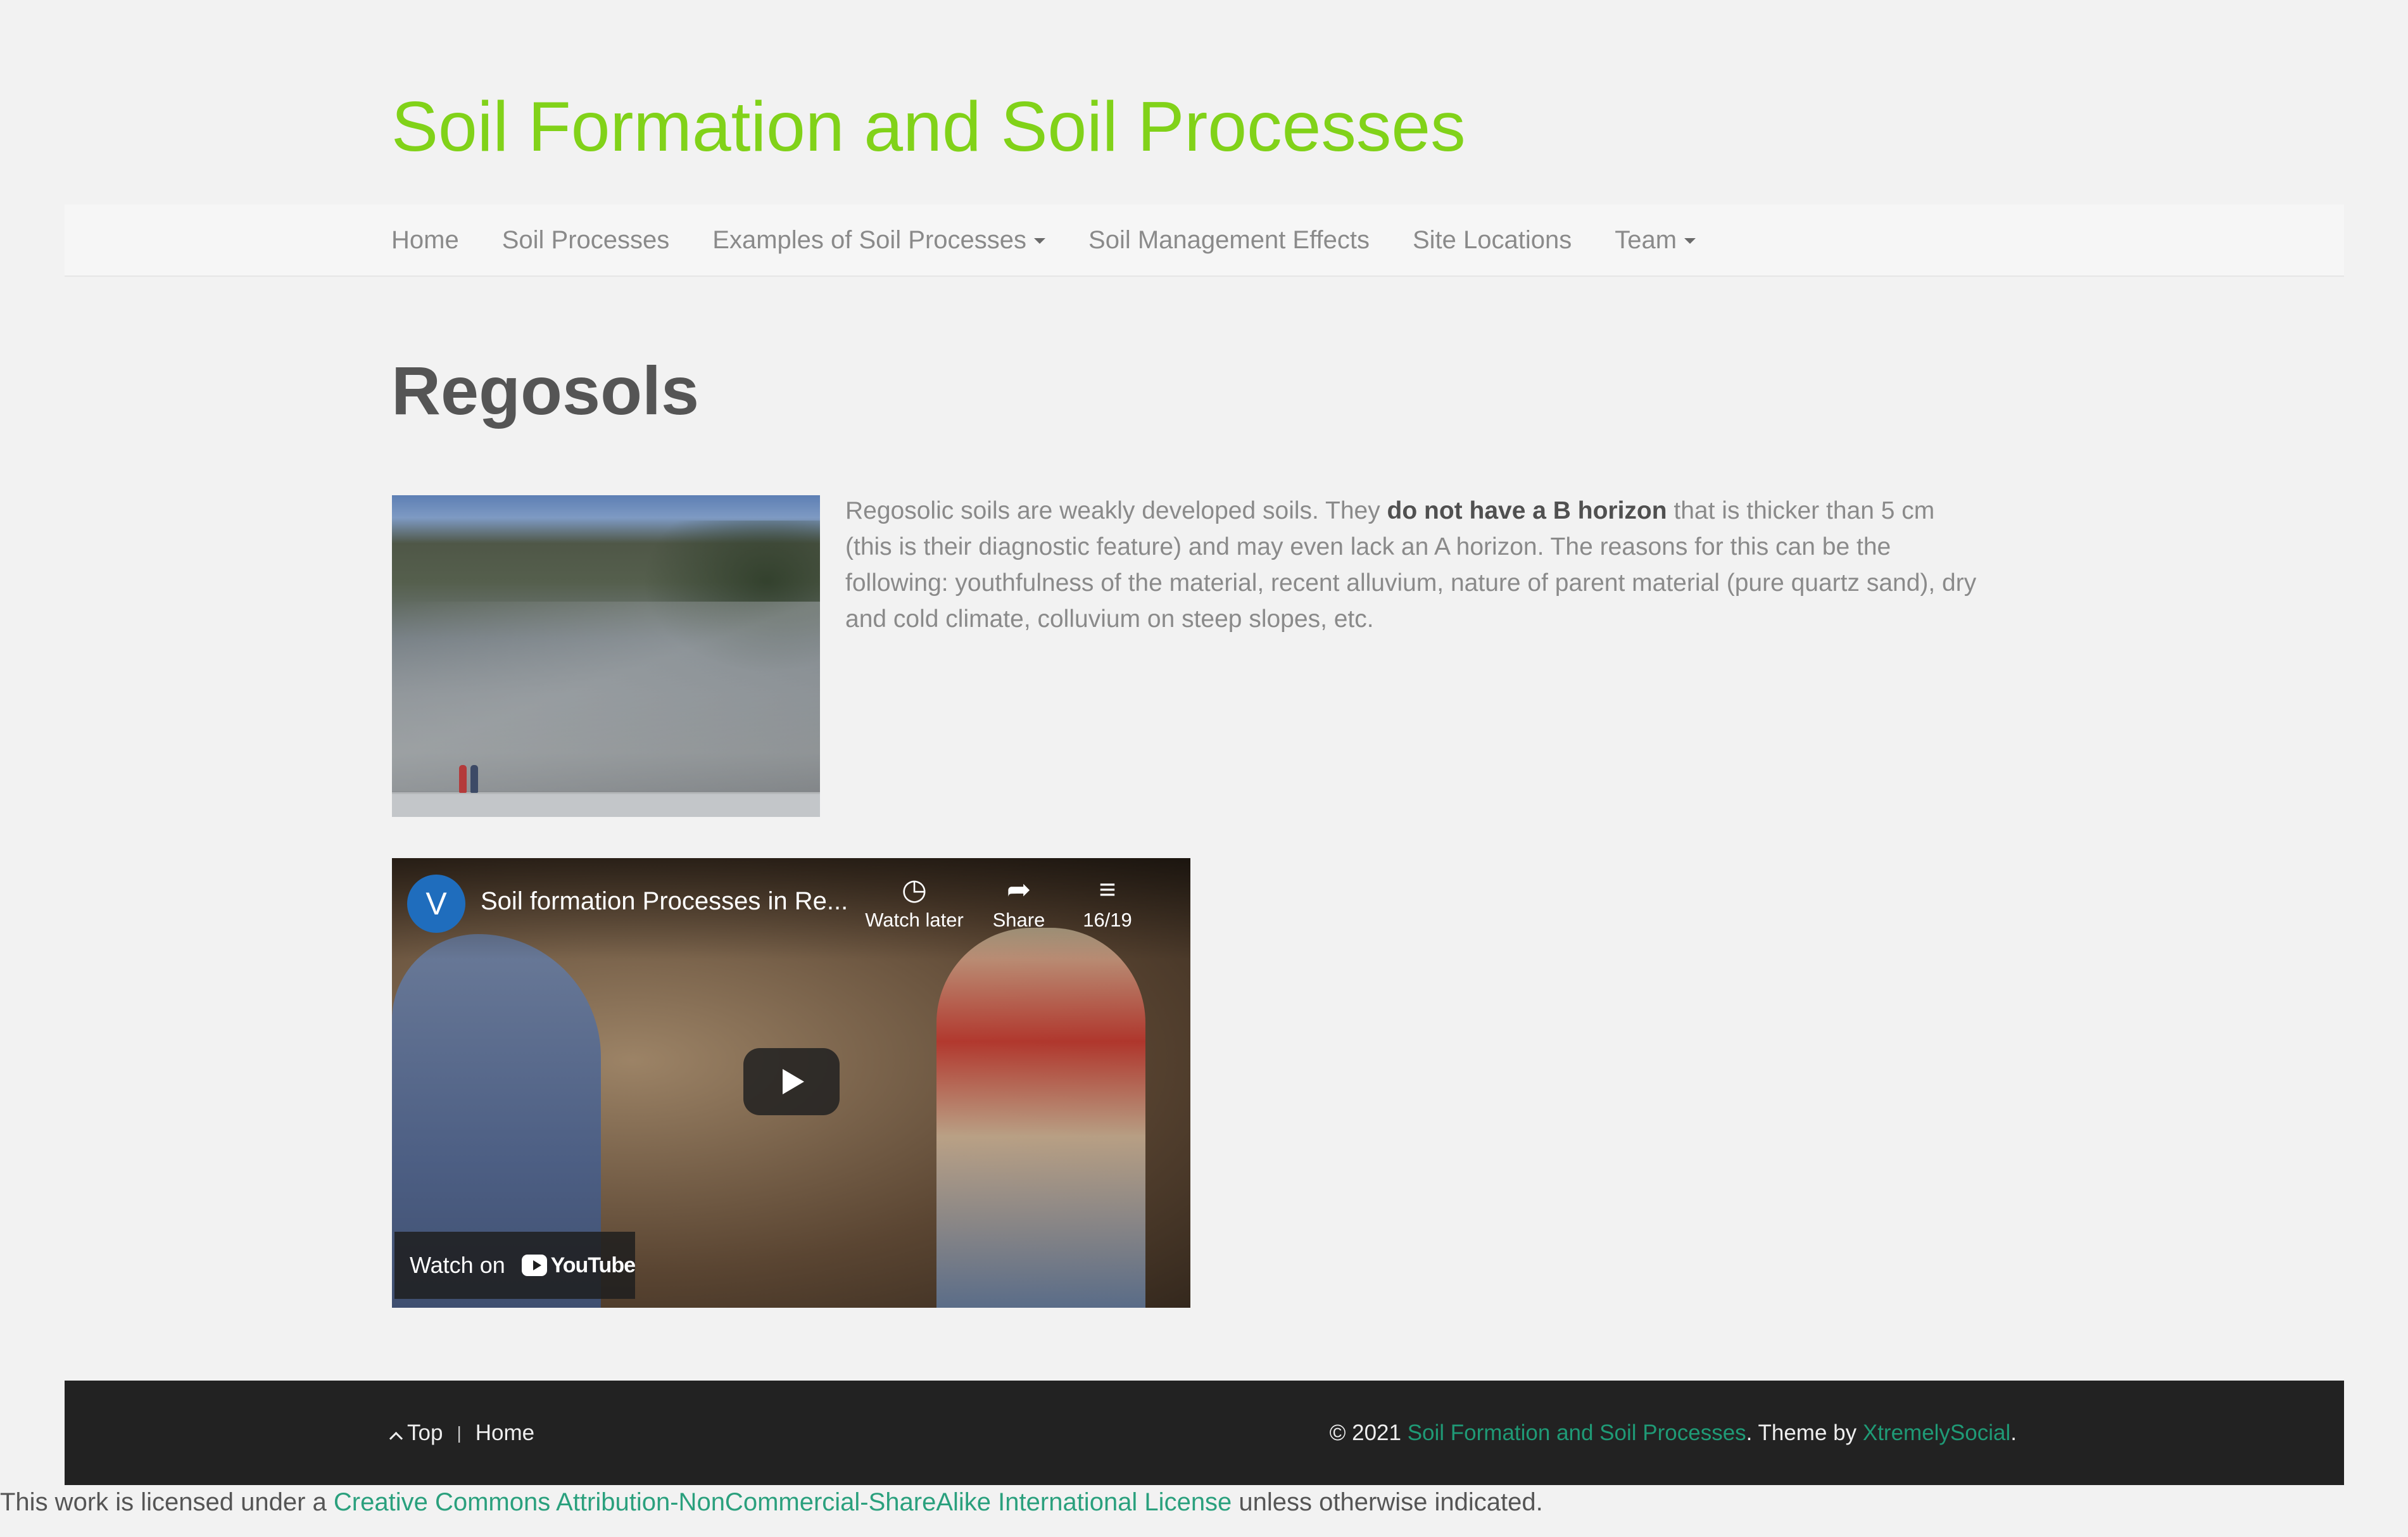  Describe the element at coordinates (425, 1432) in the screenshot. I see `footer-top-label: Top` at that location.